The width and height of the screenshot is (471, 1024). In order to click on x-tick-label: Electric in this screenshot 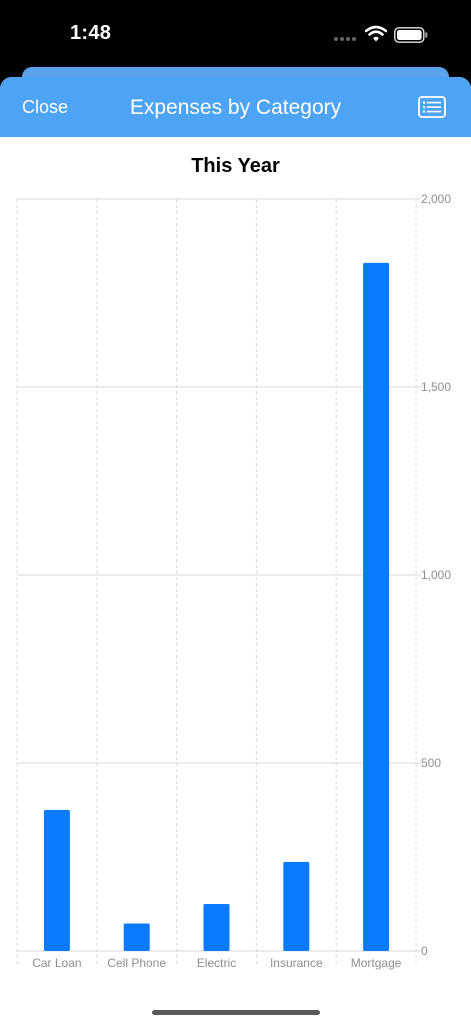, I will do `click(216, 963)`.